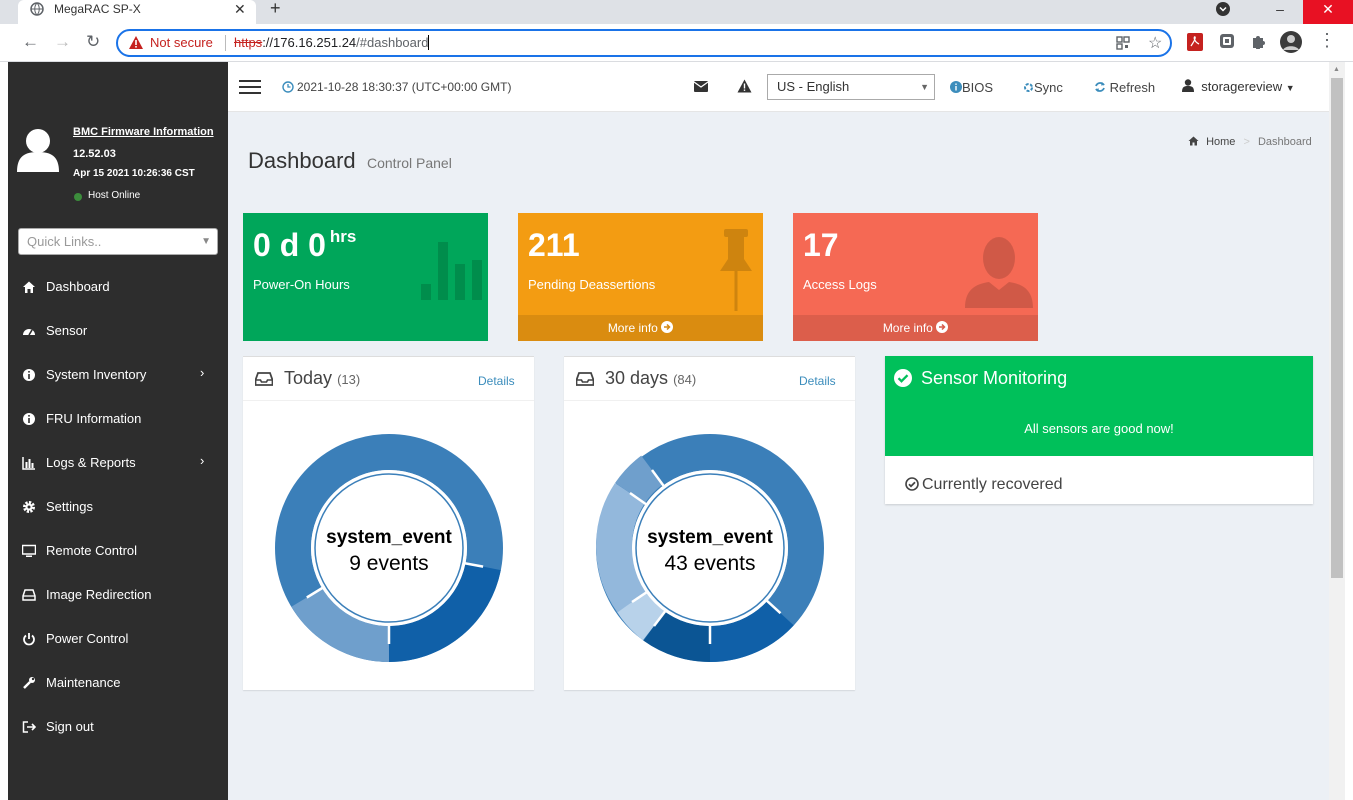  Describe the element at coordinates (240, 9) in the screenshot. I see `tab-close-icon: ✕` at that location.